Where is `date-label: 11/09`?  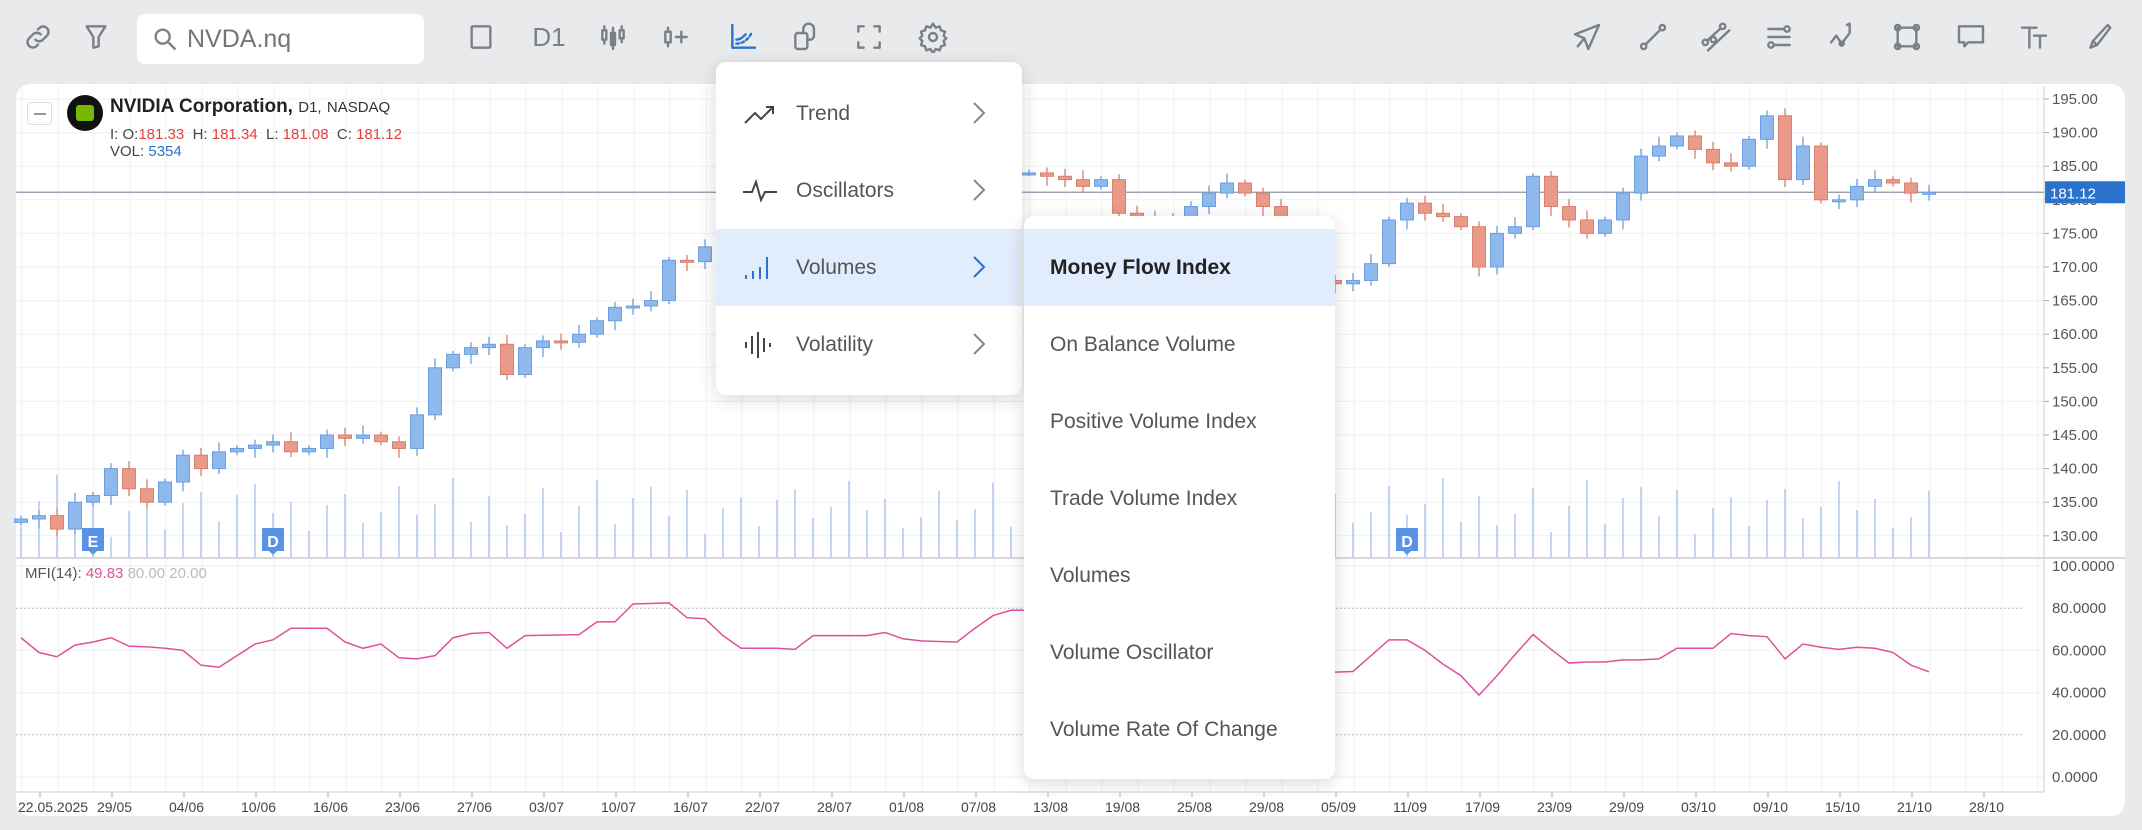 date-label: 11/09 is located at coordinates (1410, 807).